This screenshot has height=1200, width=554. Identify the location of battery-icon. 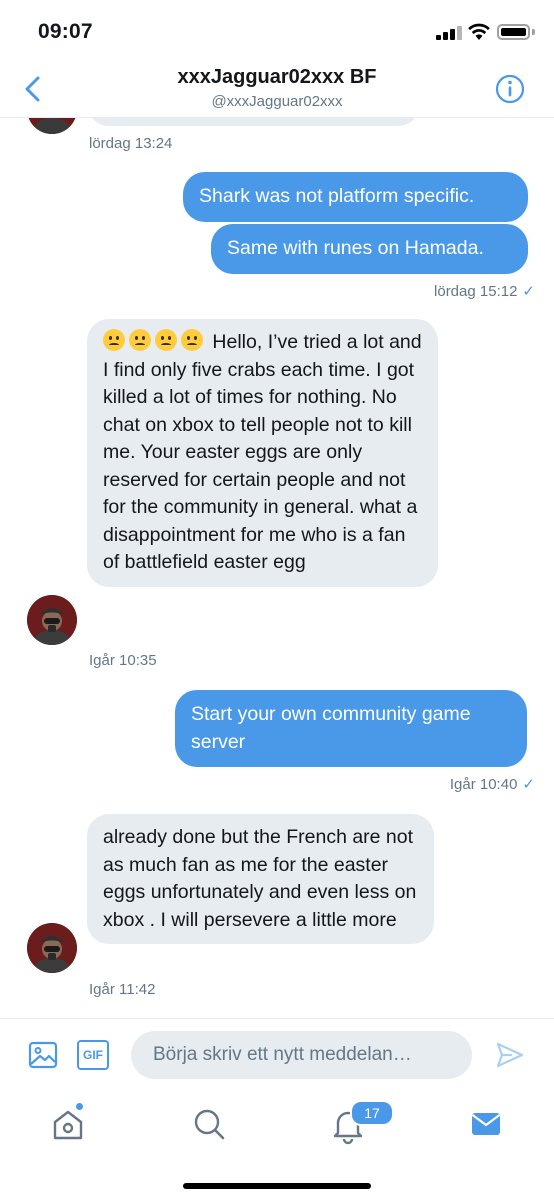
(513, 32).